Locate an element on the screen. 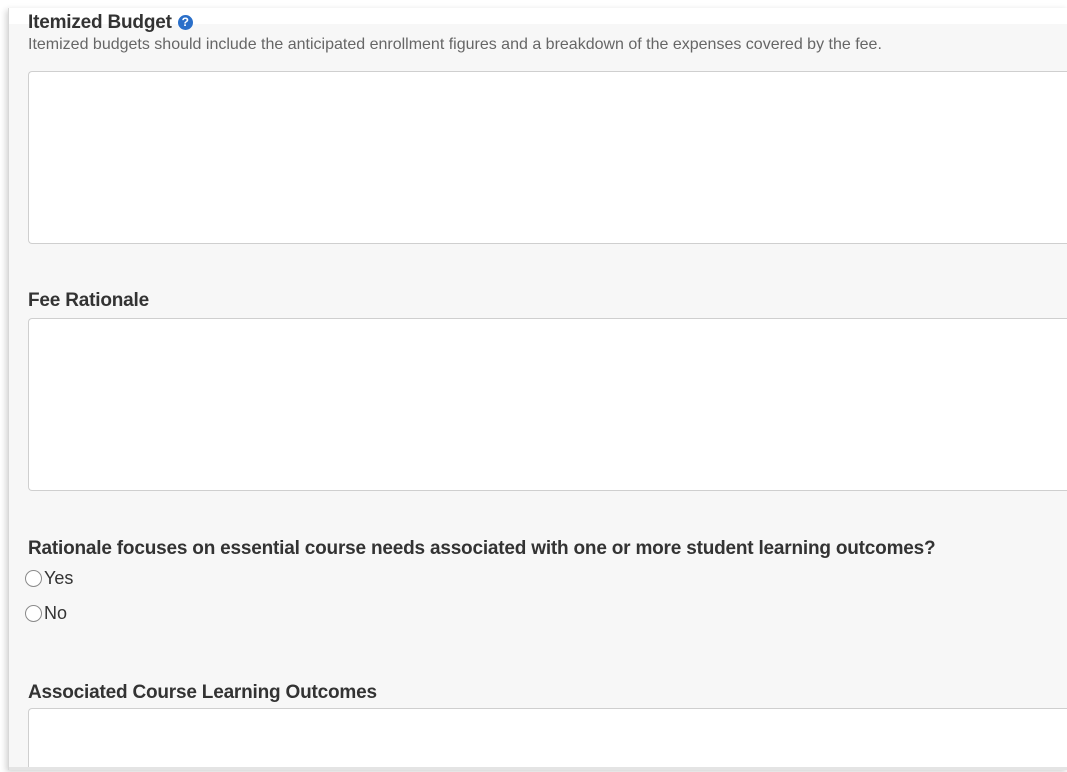 This screenshot has width=1067, height=772. question-circle-icon: ? is located at coordinates (185, 22).